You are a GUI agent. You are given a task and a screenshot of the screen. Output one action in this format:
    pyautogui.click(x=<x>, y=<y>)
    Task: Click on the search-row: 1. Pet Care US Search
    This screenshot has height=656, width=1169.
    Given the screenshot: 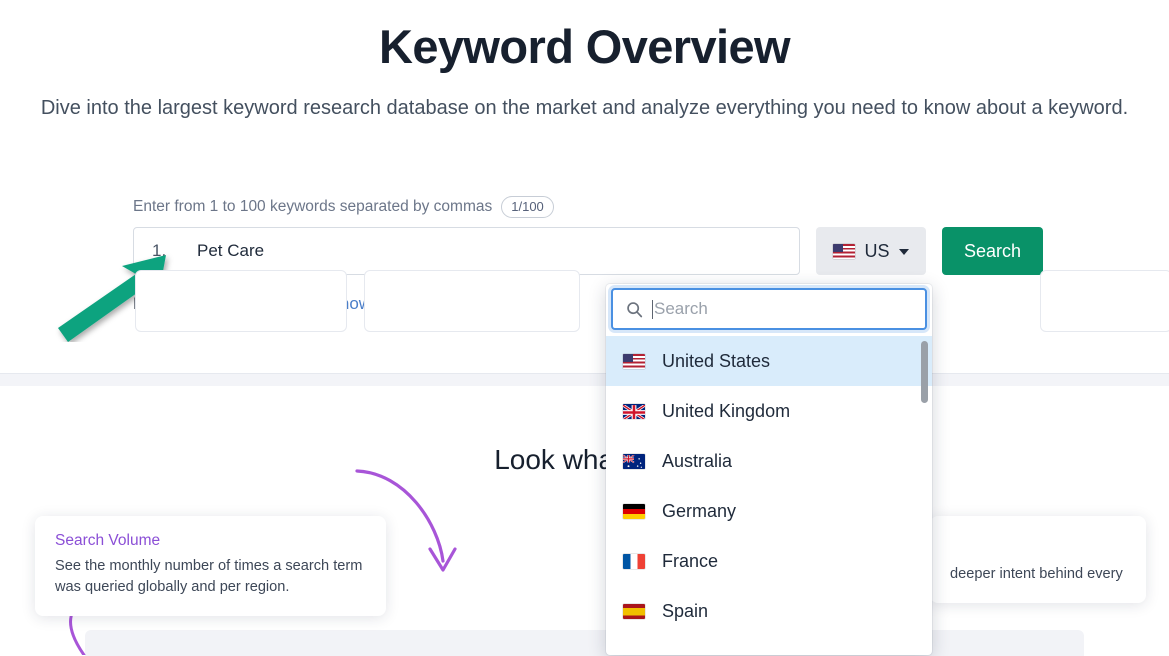 What is the action you would take?
    pyautogui.click(x=589, y=251)
    